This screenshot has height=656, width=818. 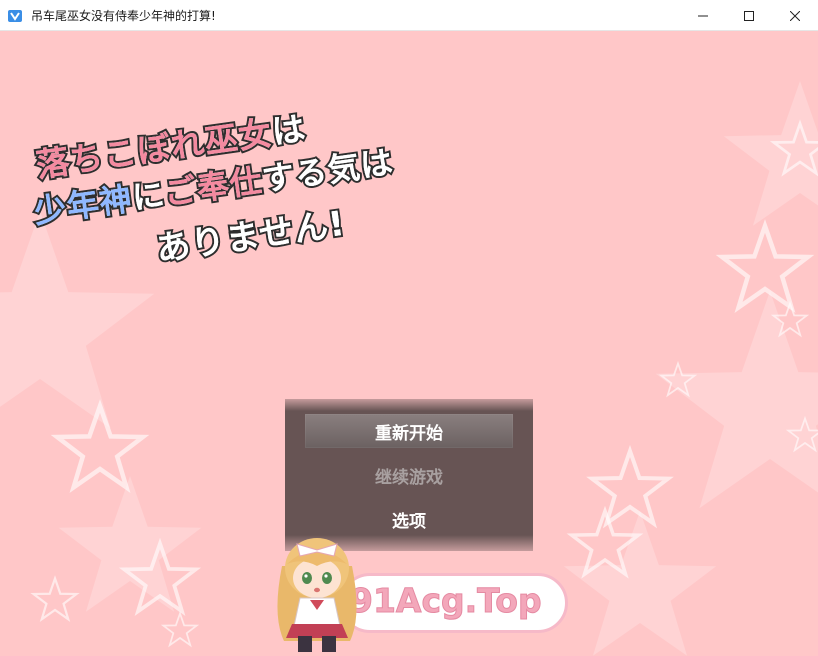 I want to click on minimize-icon, so click(x=703, y=15).